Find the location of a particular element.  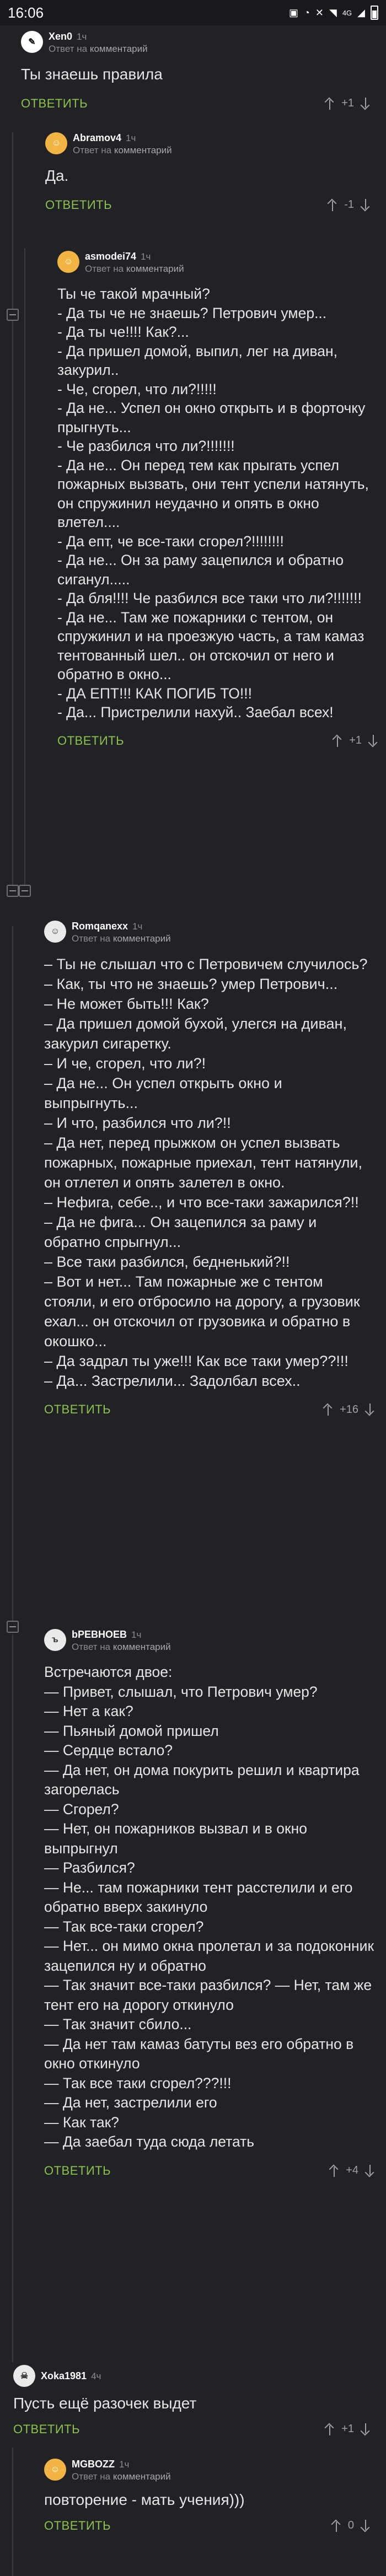

avatar: ☠ is located at coordinates (24, 2376).